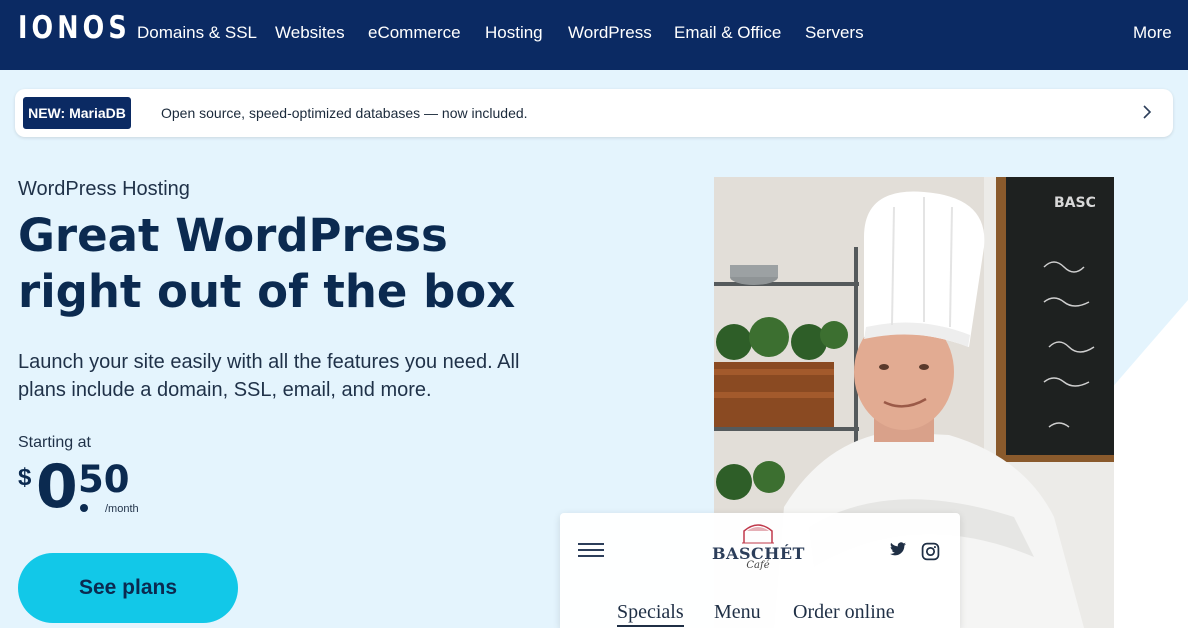 Image resolution: width=1188 pixels, height=628 pixels. What do you see at coordinates (267, 263) in the screenshot?
I see `hero-headline: Great WordPress right out of the box` at bounding box center [267, 263].